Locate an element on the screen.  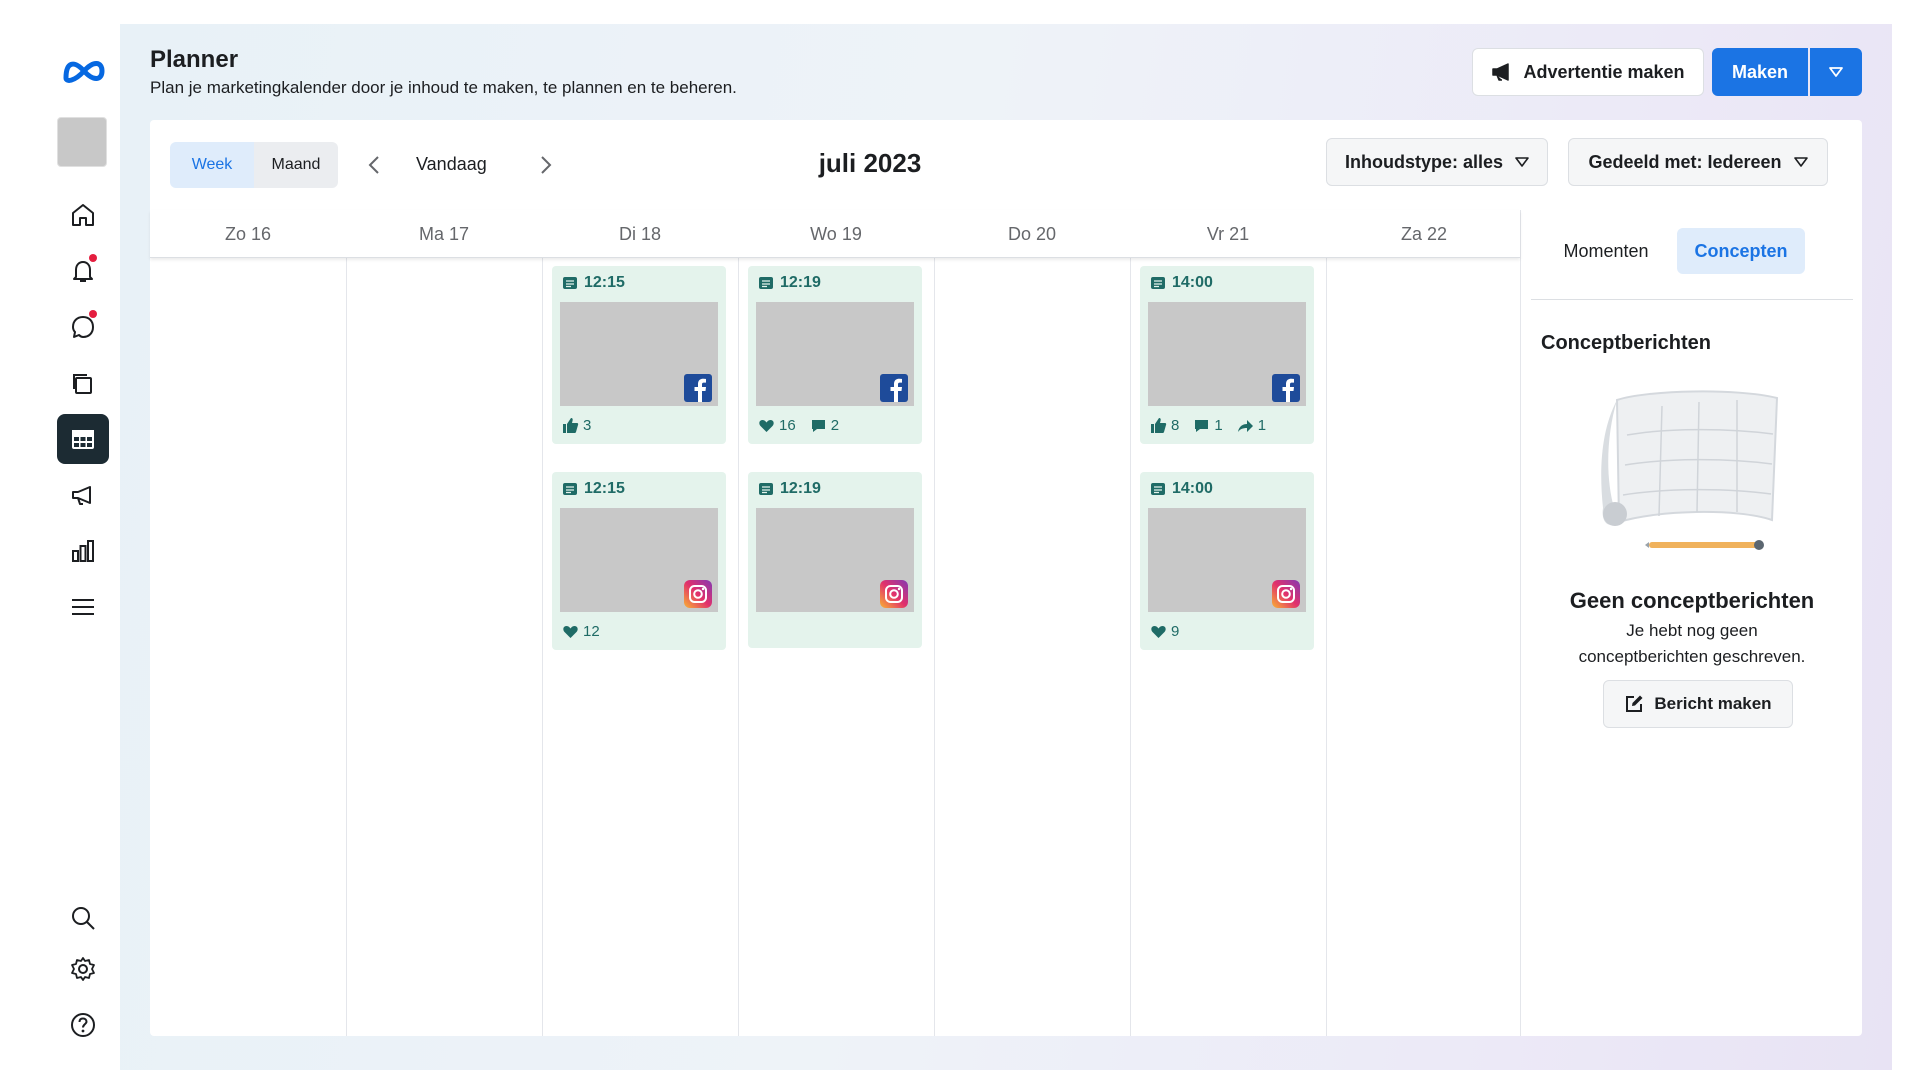
search-button is located at coordinates (83, 918).